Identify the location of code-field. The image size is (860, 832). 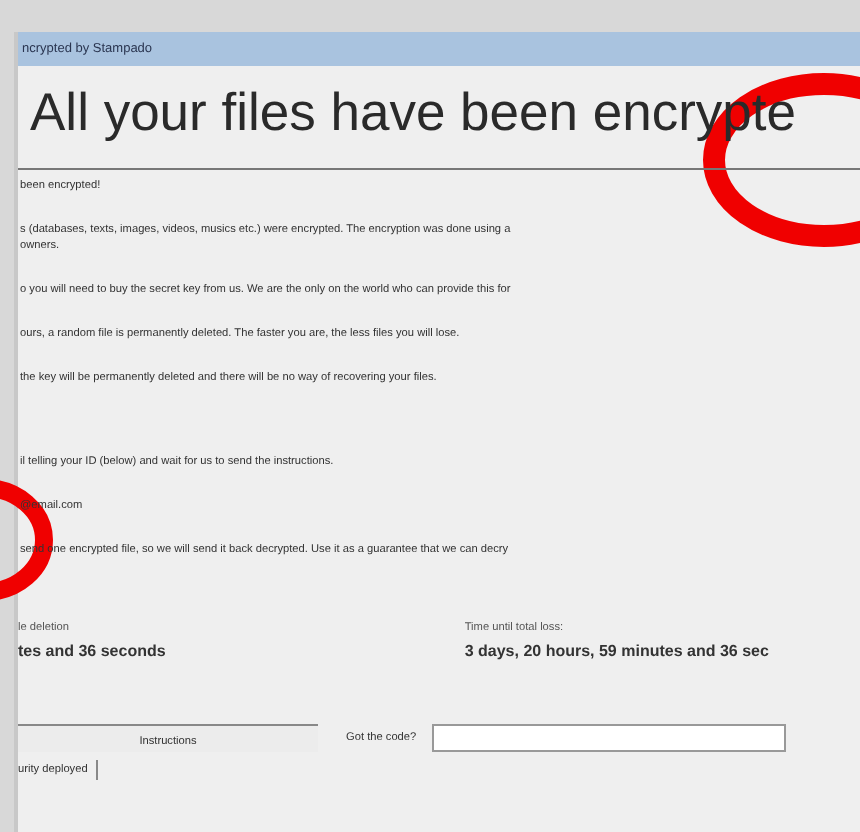
(609, 738).